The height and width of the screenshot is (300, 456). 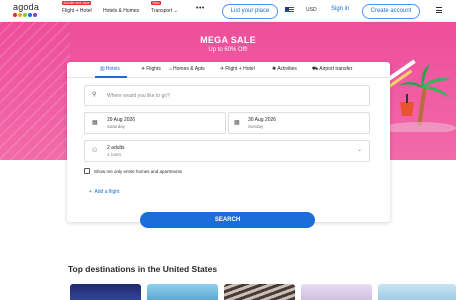 I want to click on tab-activities-label: Activities, so click(x=287, y=69).